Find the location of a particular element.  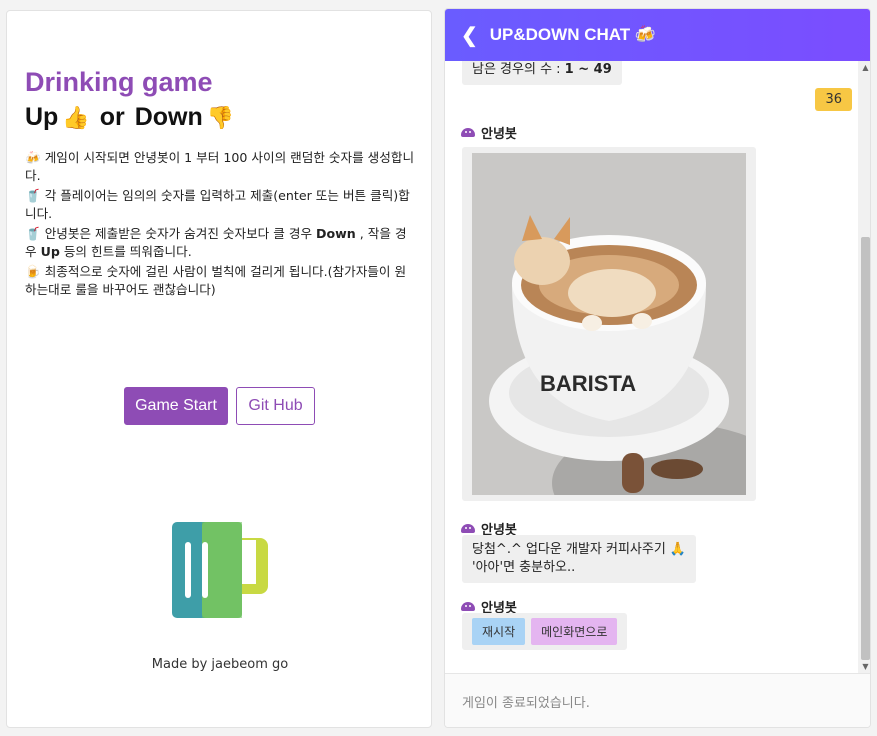

chat-title: UP&DOWN CHAT 🍻 is located at coordinates (573, 34).